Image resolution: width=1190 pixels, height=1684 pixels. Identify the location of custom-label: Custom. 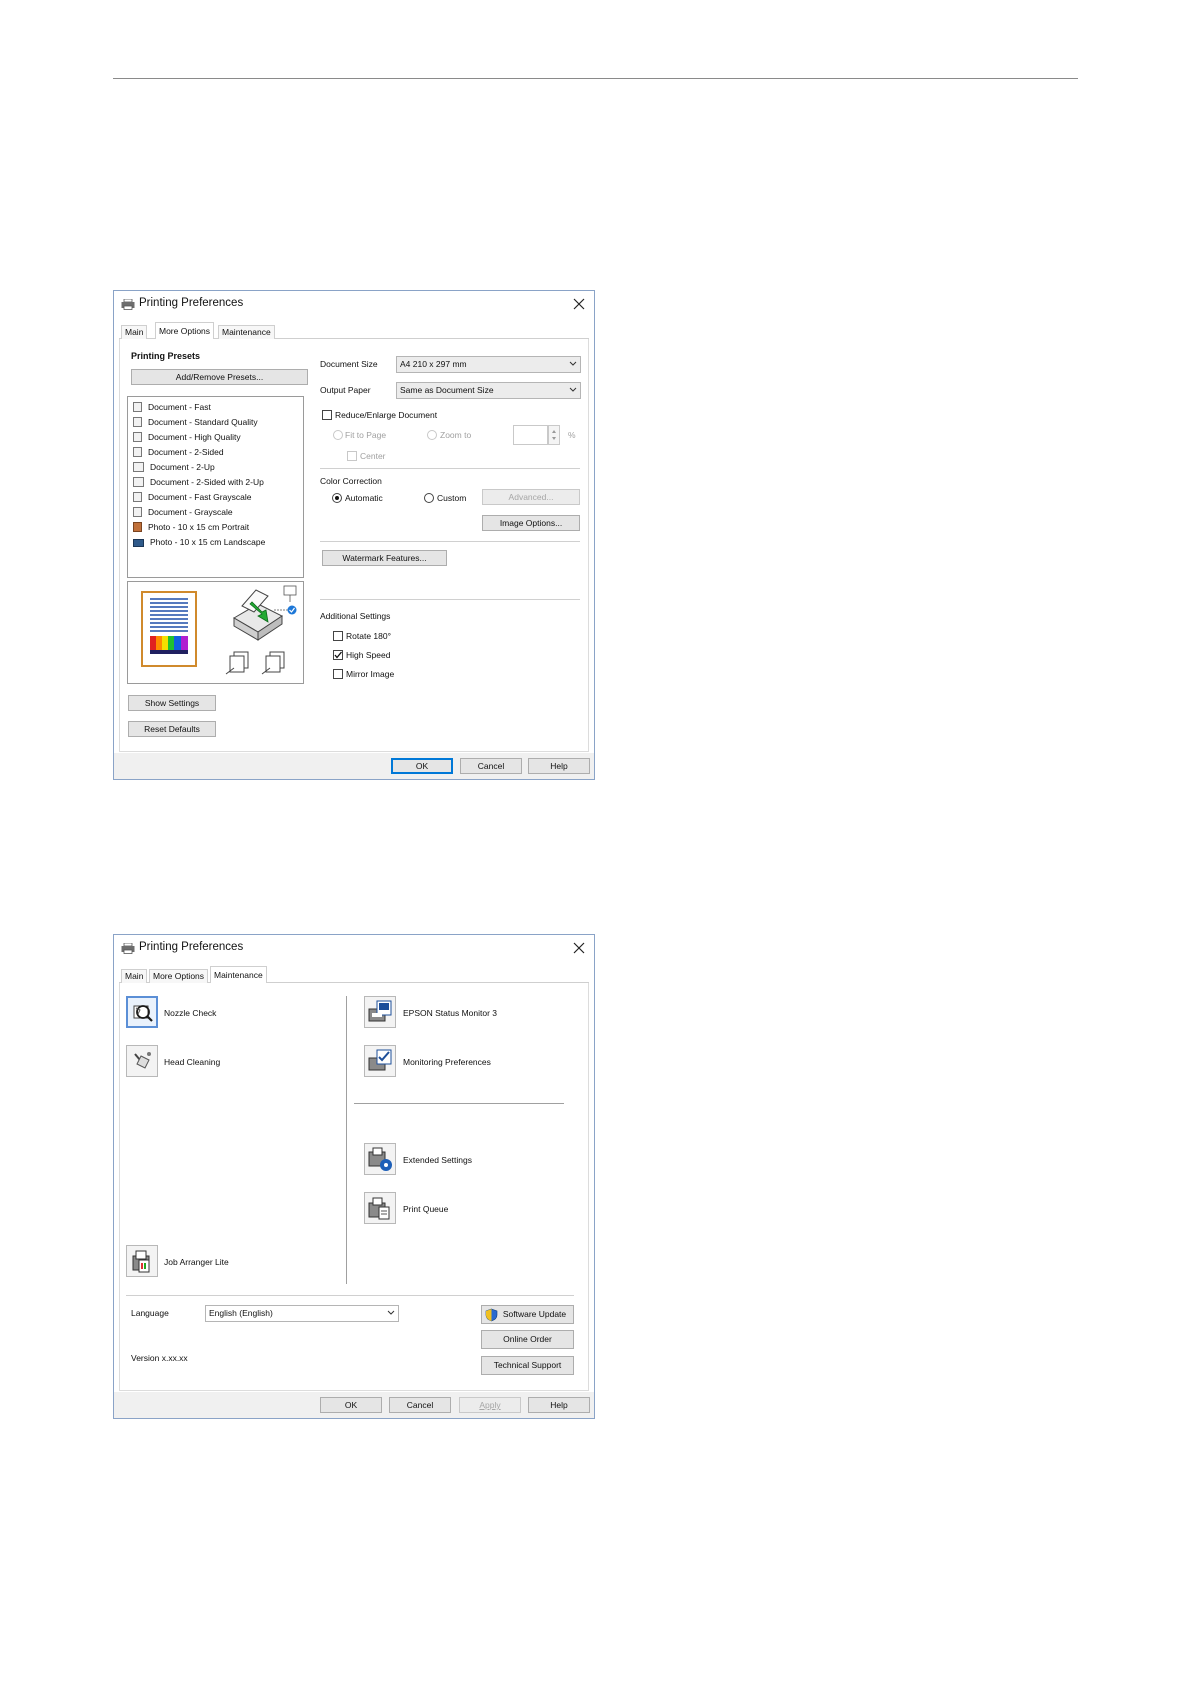
(452, 498).